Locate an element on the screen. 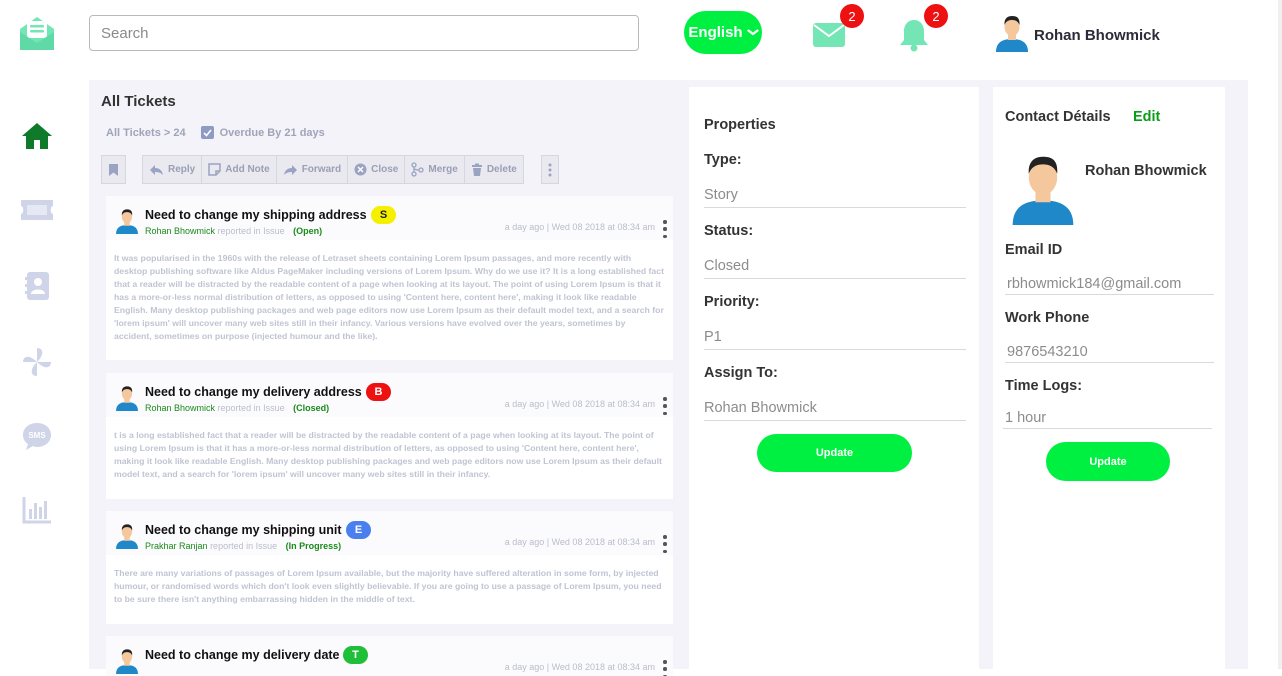  pinwheel-icon is located at coordinates (37, 362).